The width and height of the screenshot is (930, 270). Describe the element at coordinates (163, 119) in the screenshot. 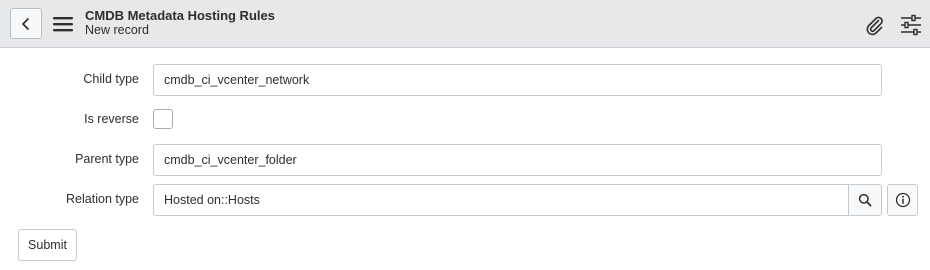

I see `is-reverse-checkbox` at that location.